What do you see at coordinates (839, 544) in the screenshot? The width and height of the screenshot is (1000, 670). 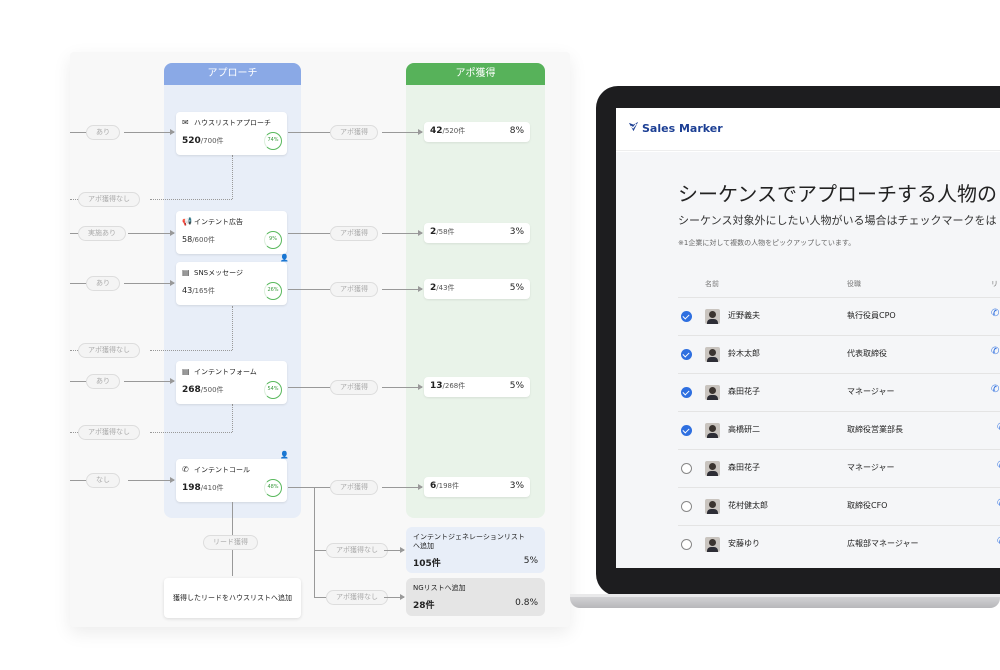 I see `table-row: 安藤ゆり 広報部マネージャー ✆` at bounding box center [839, 544].